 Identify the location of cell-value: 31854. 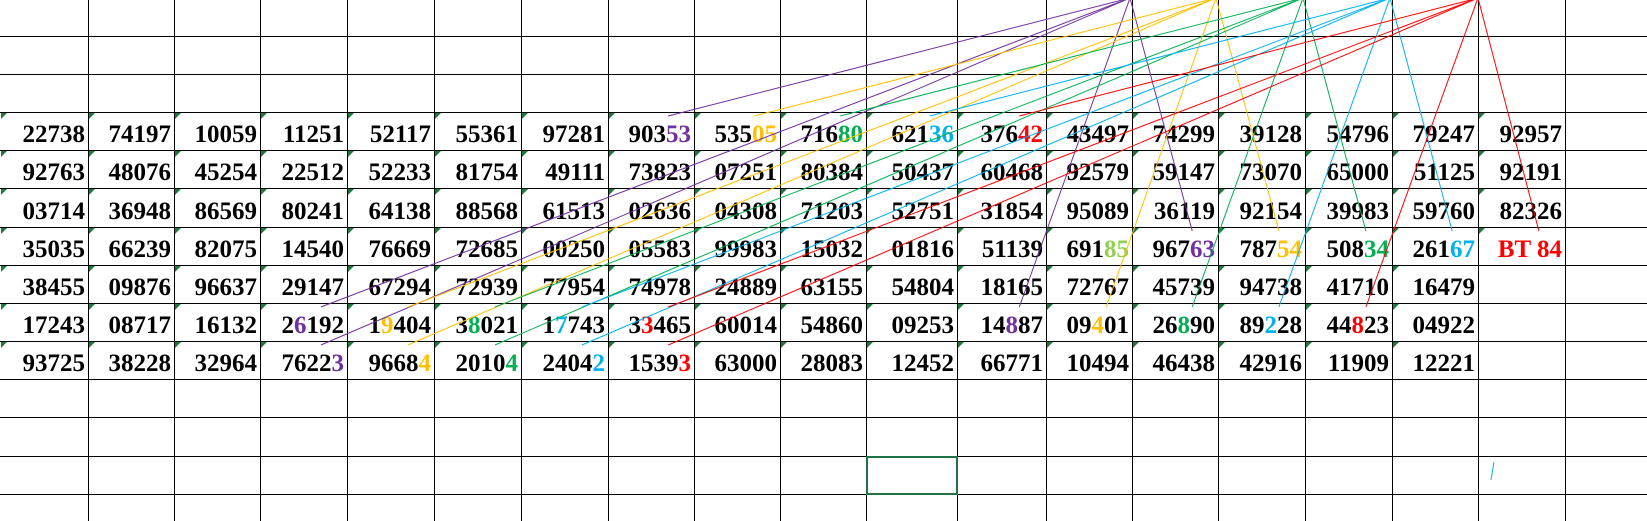
(1012, 211).